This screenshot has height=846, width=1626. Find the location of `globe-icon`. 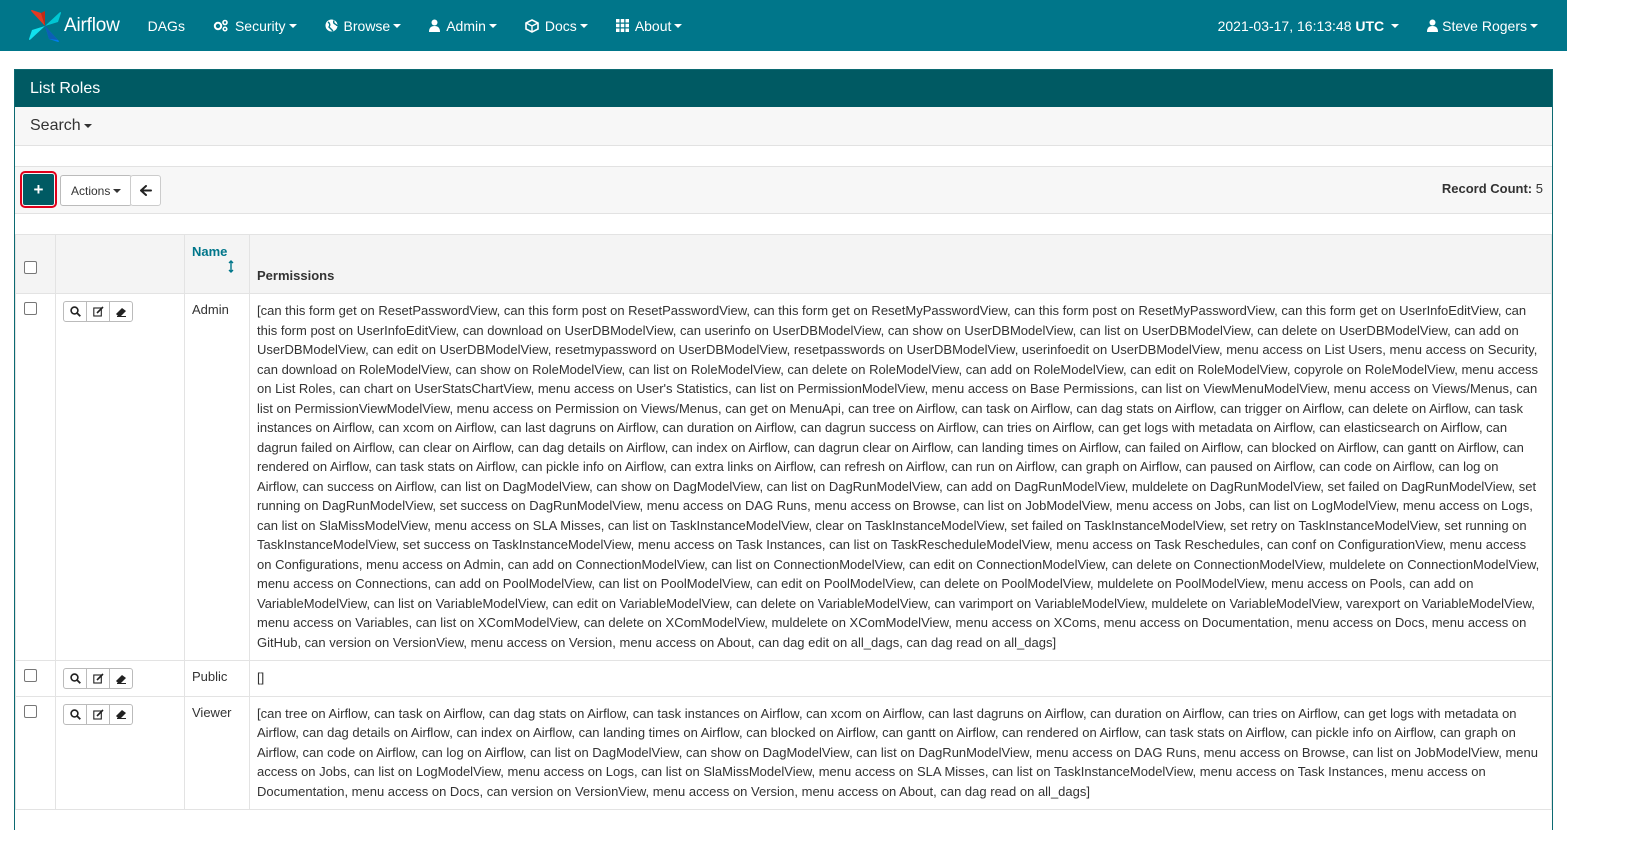

globe-icon is located at coordinates (331, 25).